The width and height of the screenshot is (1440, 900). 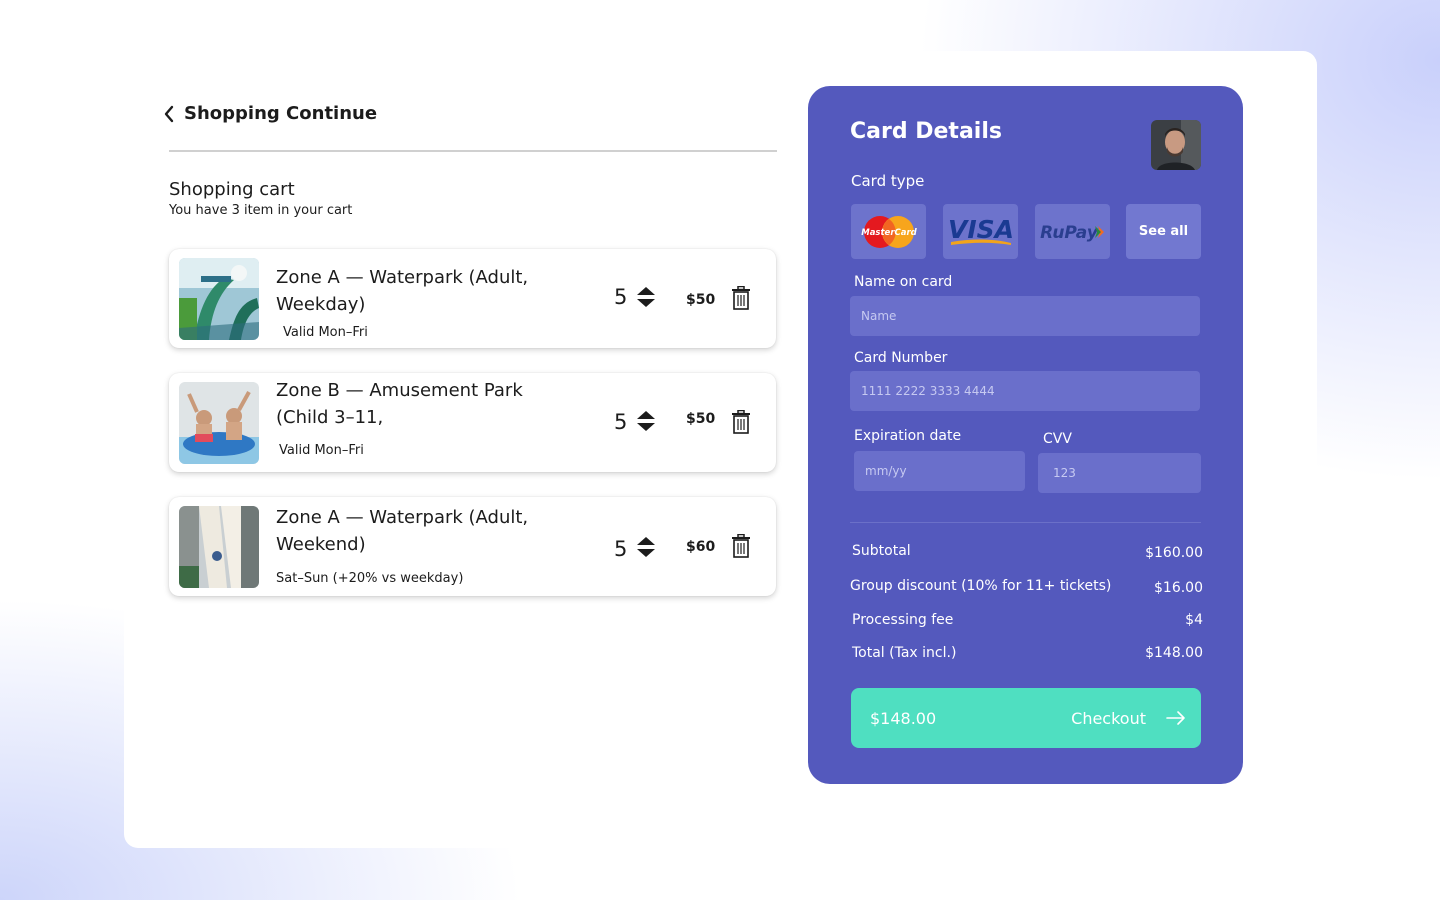 What do you see at coordinates (219, 547) in the screenshot?
I see `slide-tower-photo` at bounding box center [219, 547].